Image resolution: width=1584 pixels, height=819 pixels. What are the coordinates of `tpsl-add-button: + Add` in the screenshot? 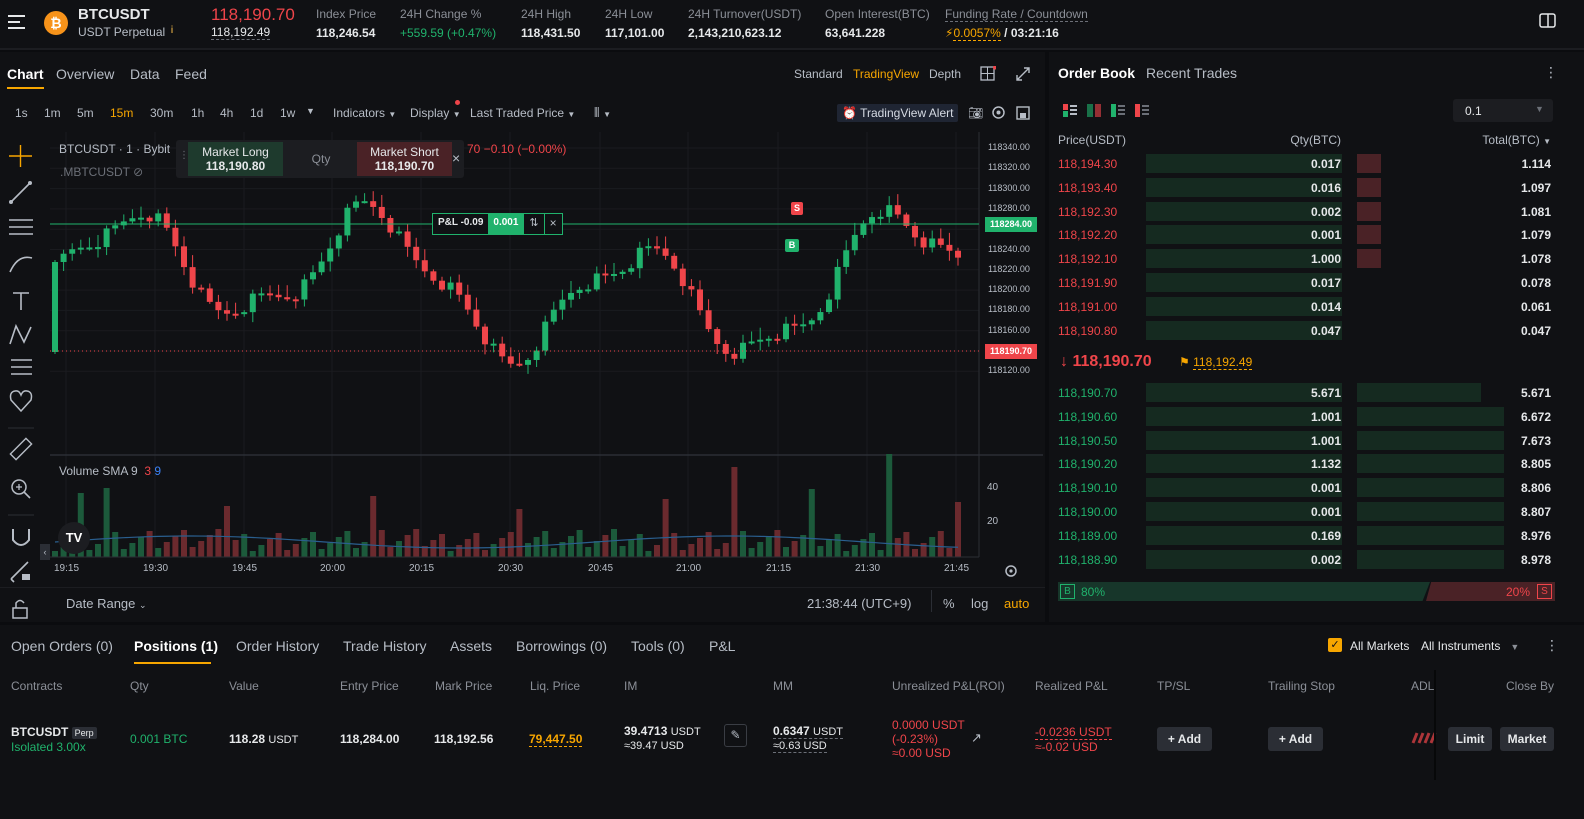 It's located at (1184, 739).